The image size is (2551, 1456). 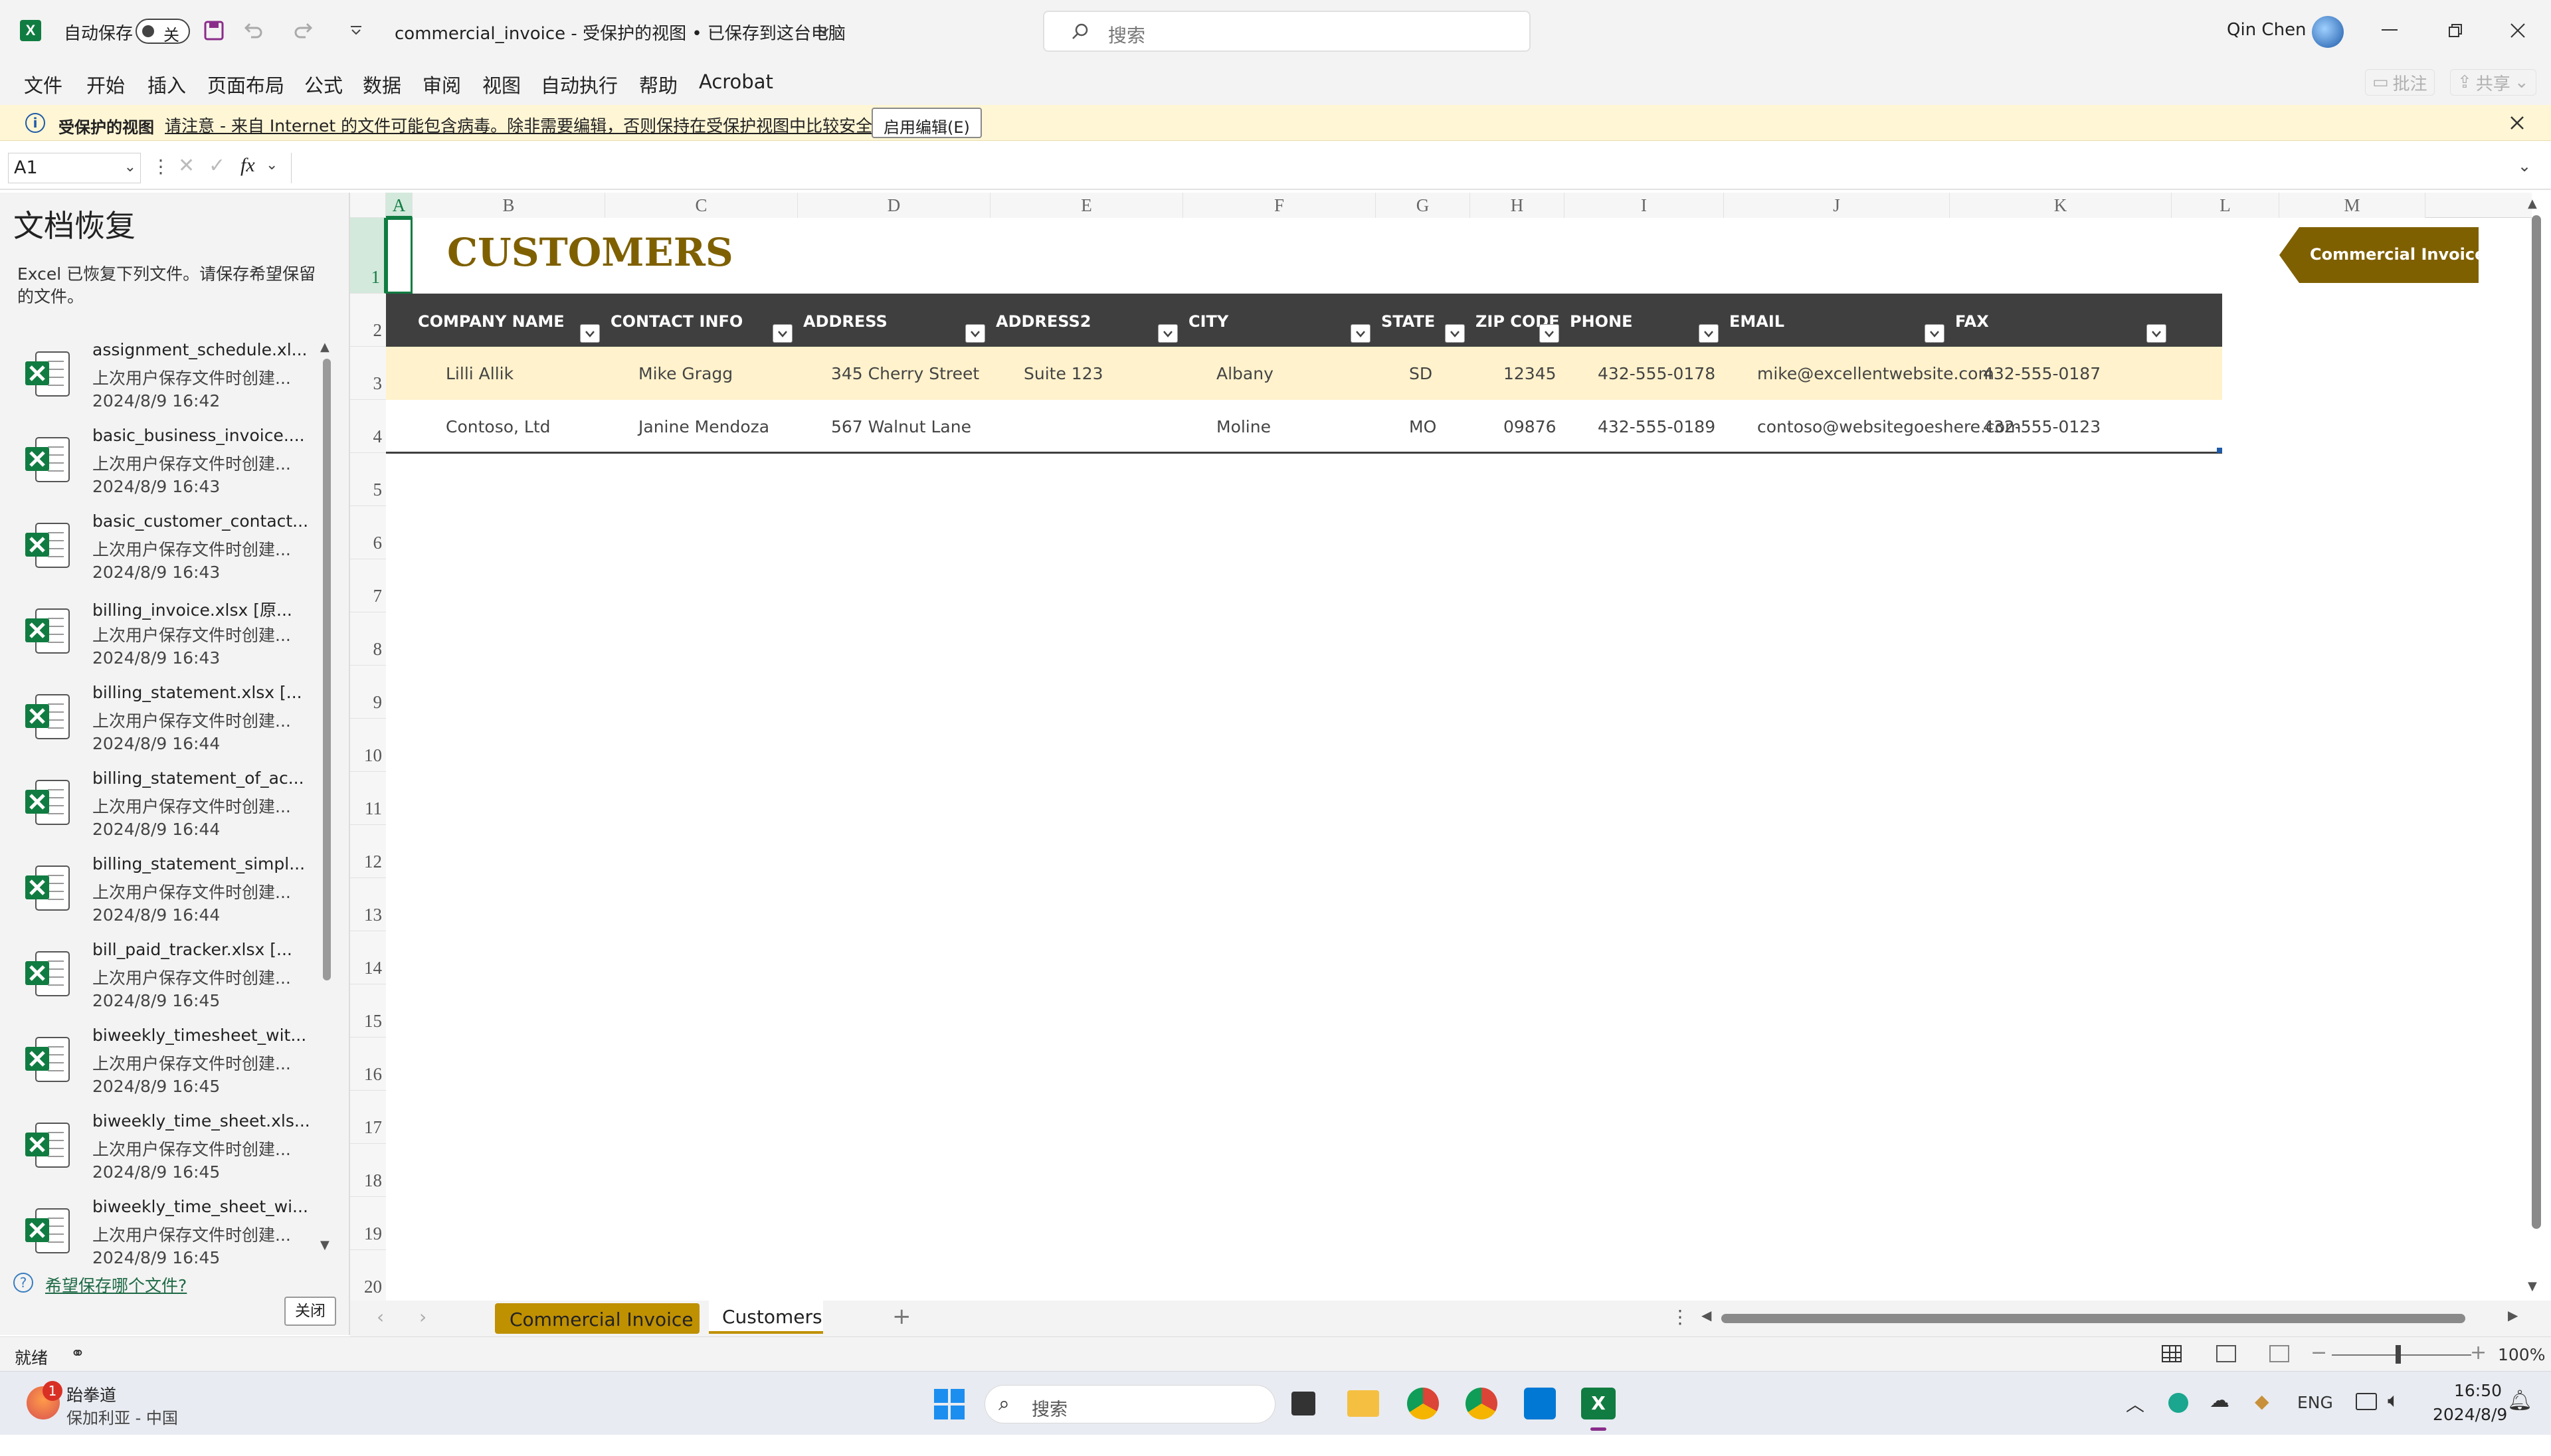 What do you see at coordinates (245, 84) in the screenshot?
I see `menu-page-layout: 页面布局` at bounding box center [245, 84].